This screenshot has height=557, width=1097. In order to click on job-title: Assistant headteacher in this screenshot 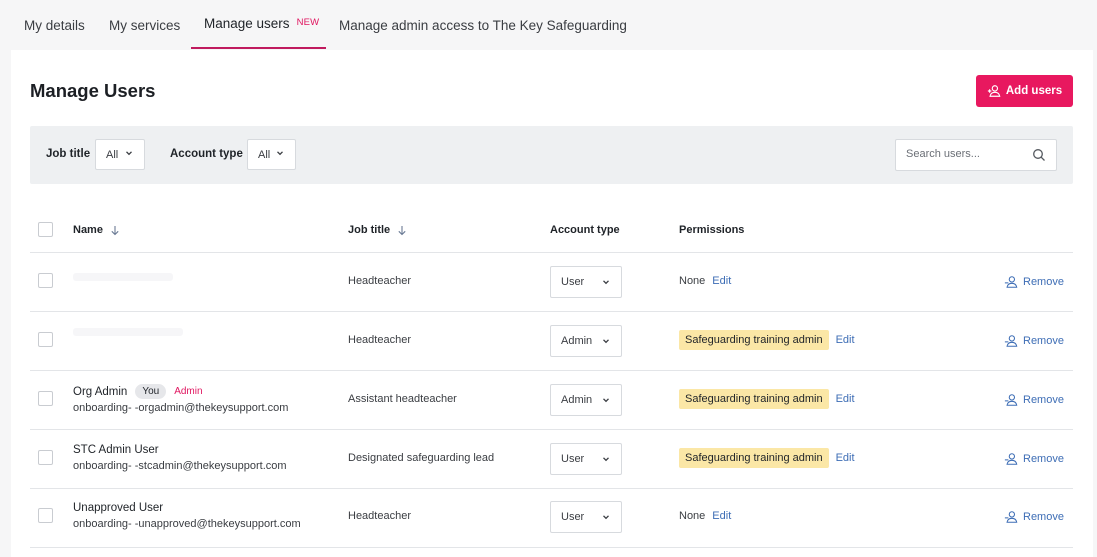, I will do `click(402, 399)`.